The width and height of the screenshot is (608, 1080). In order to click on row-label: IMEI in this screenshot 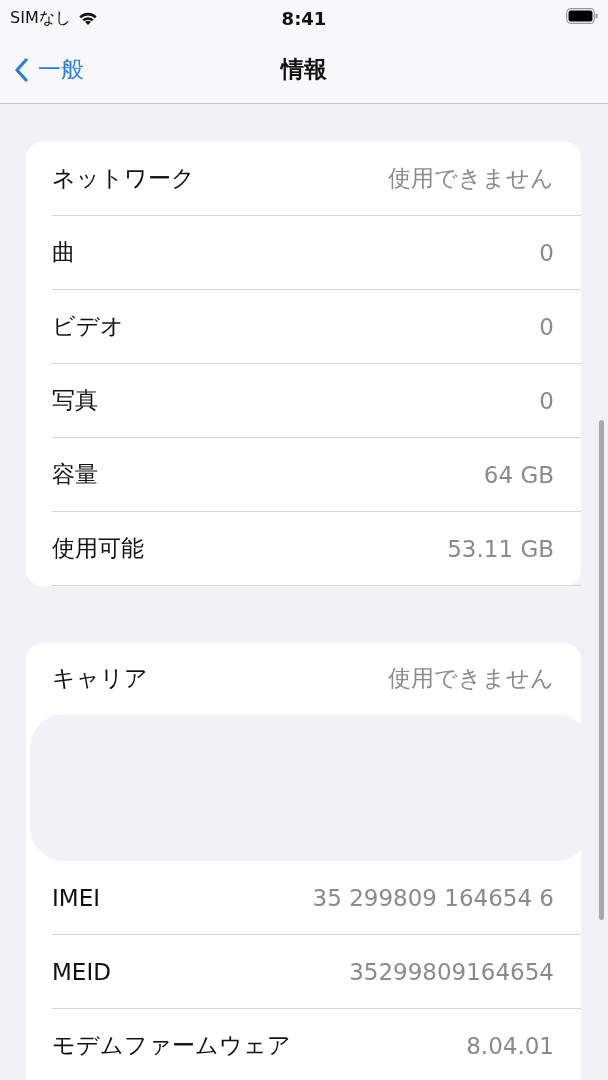, I will do `click(76, 897)`.